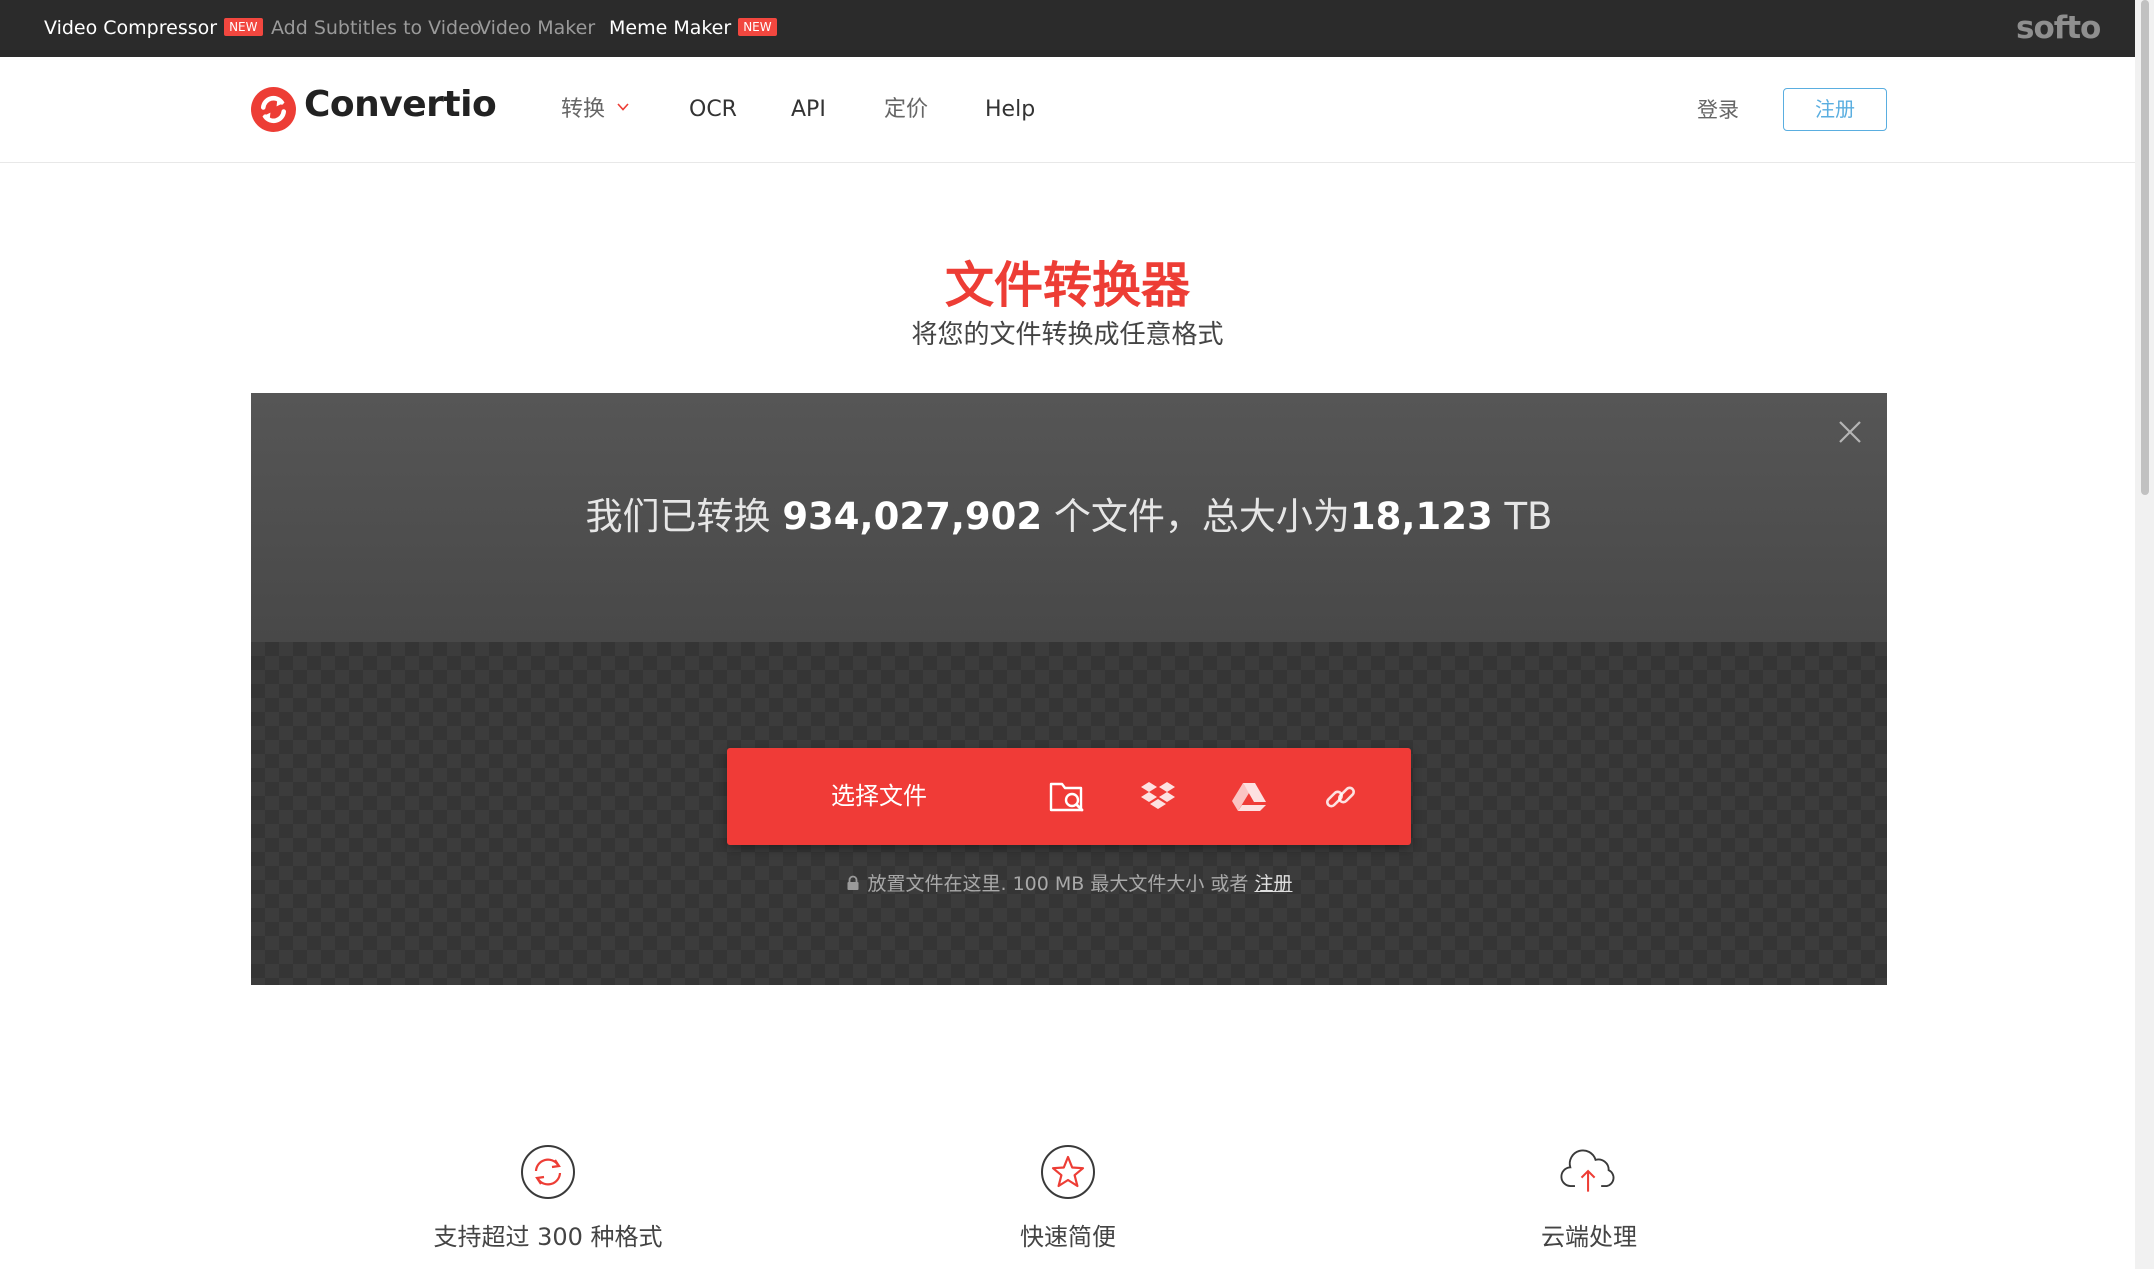  I want to click on total-size: 18,123, so click(1421, 516).